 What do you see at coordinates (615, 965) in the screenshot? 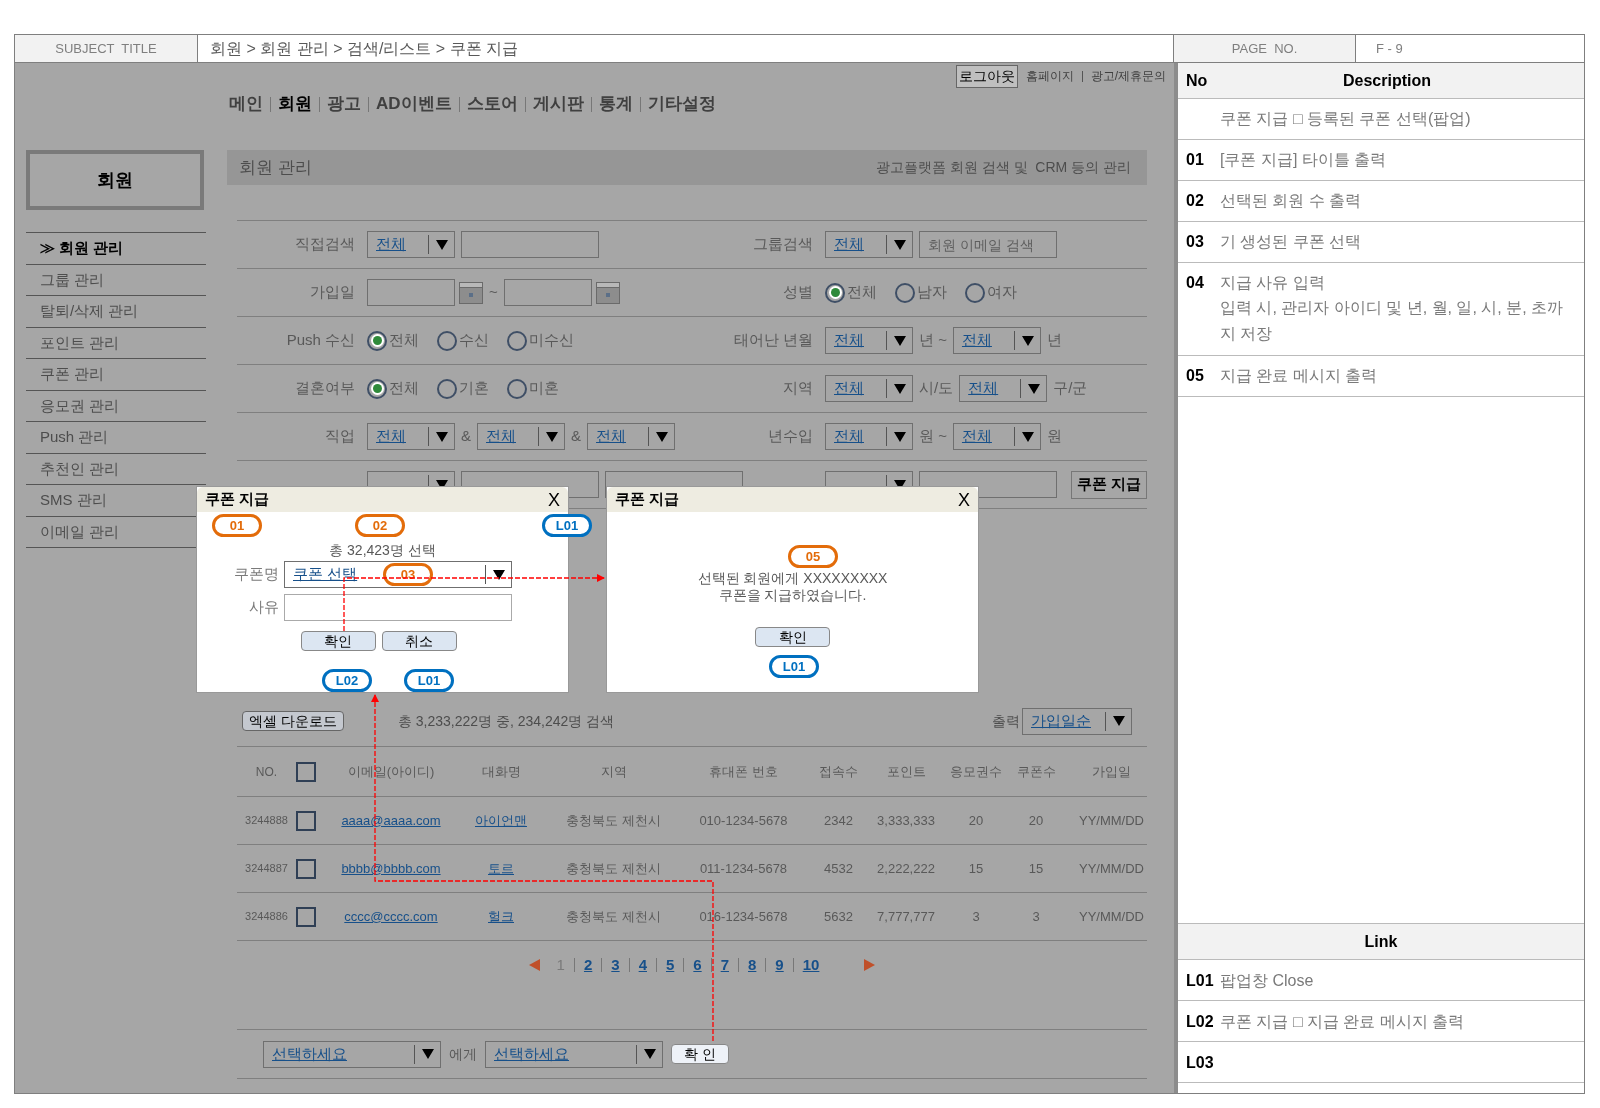
I see `page-link: 3` at bounding box center [615, 965].